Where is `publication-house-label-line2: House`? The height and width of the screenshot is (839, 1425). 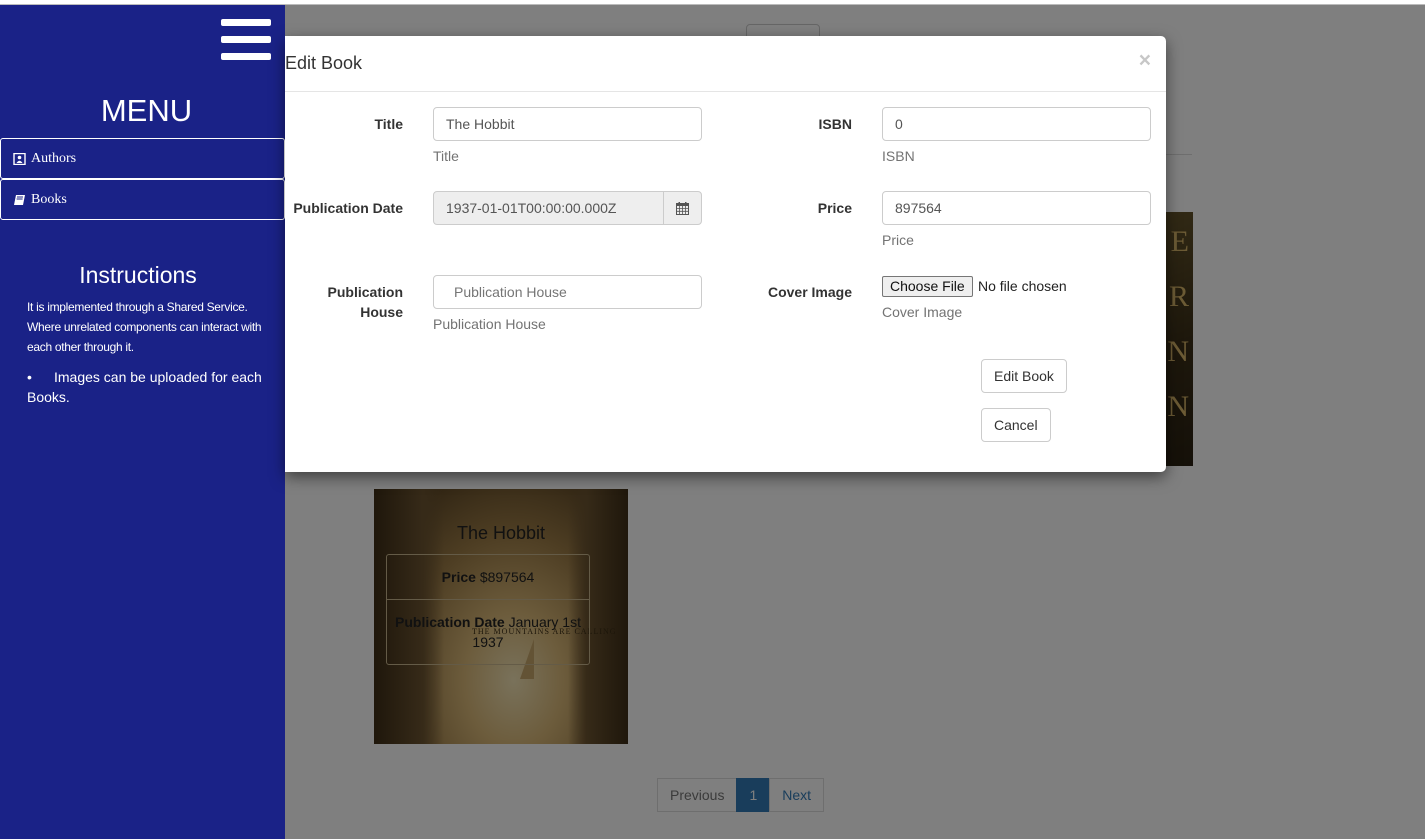 publication-house-label-line2: House is located at coordinates (381, 312).